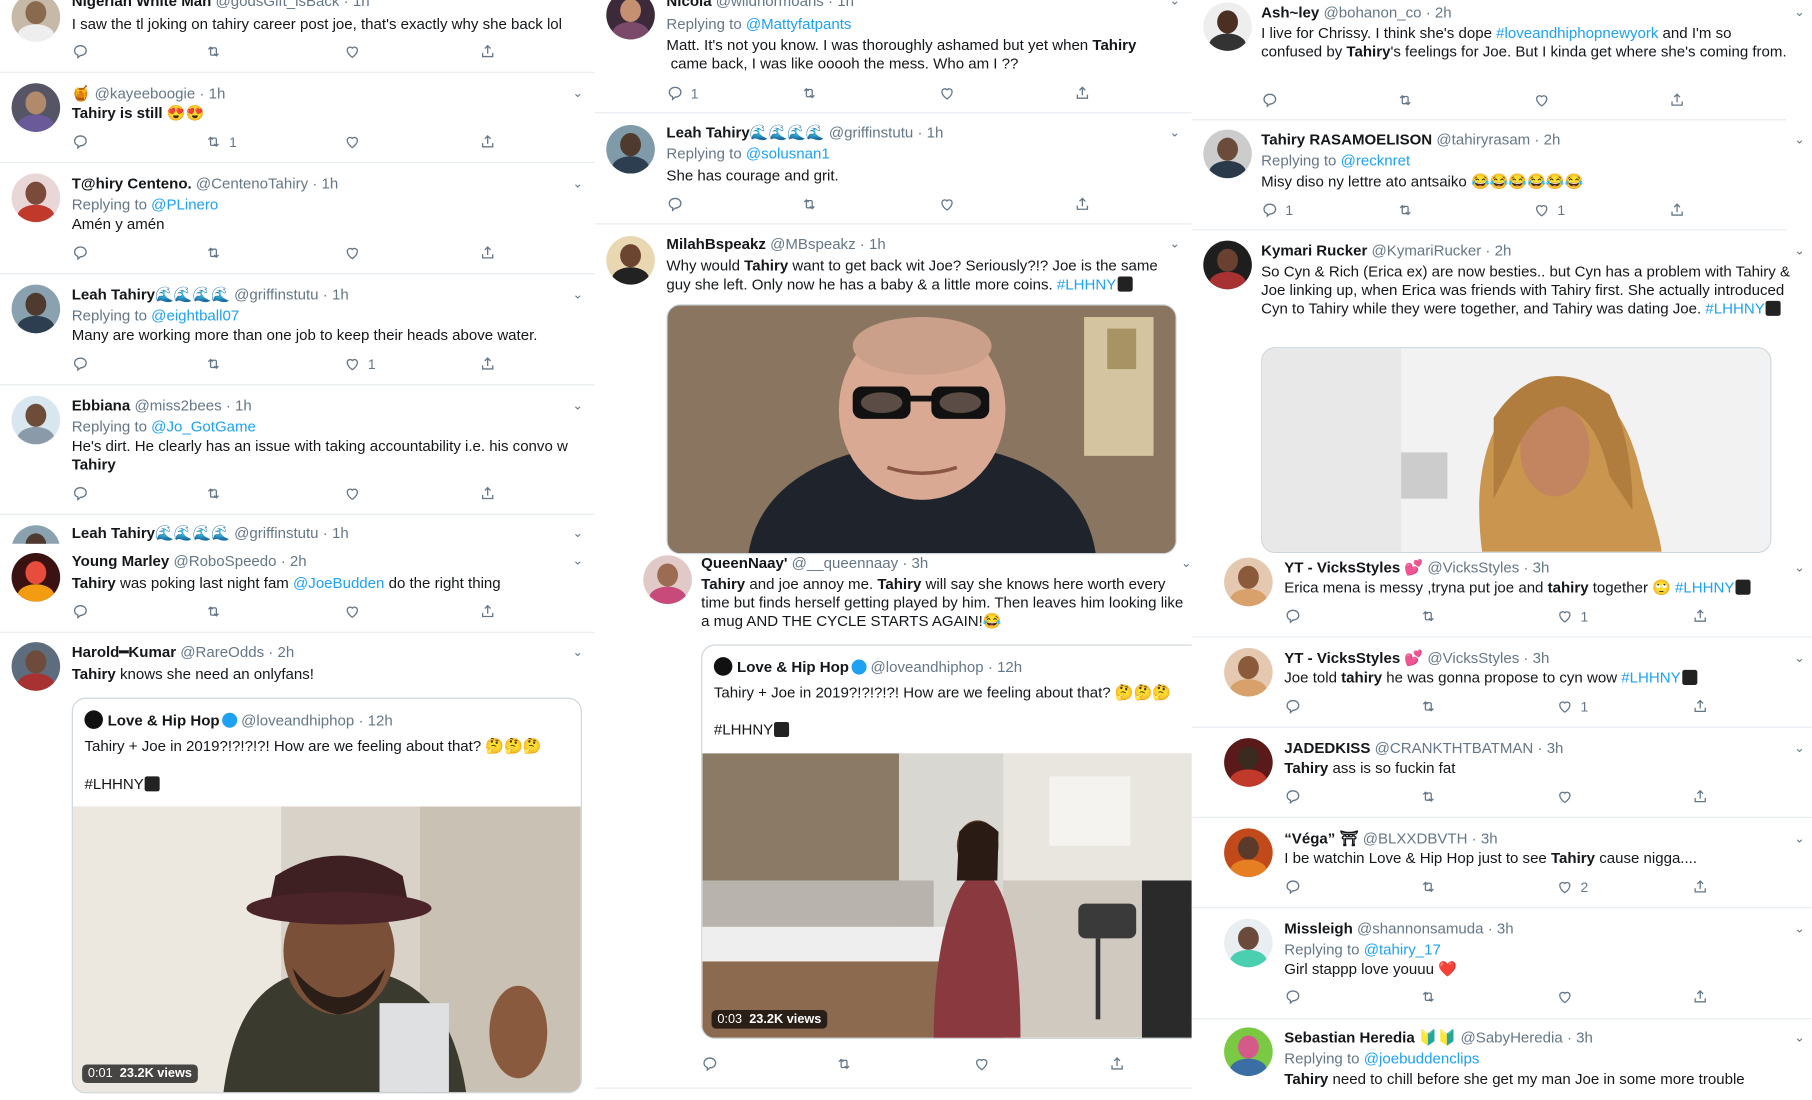 This screenshot has width=1812, height=1100. What do you see at coordinates (1572, 886) in the screenshot?
I see `like-button: 2` at bounding box center [1572, 886].